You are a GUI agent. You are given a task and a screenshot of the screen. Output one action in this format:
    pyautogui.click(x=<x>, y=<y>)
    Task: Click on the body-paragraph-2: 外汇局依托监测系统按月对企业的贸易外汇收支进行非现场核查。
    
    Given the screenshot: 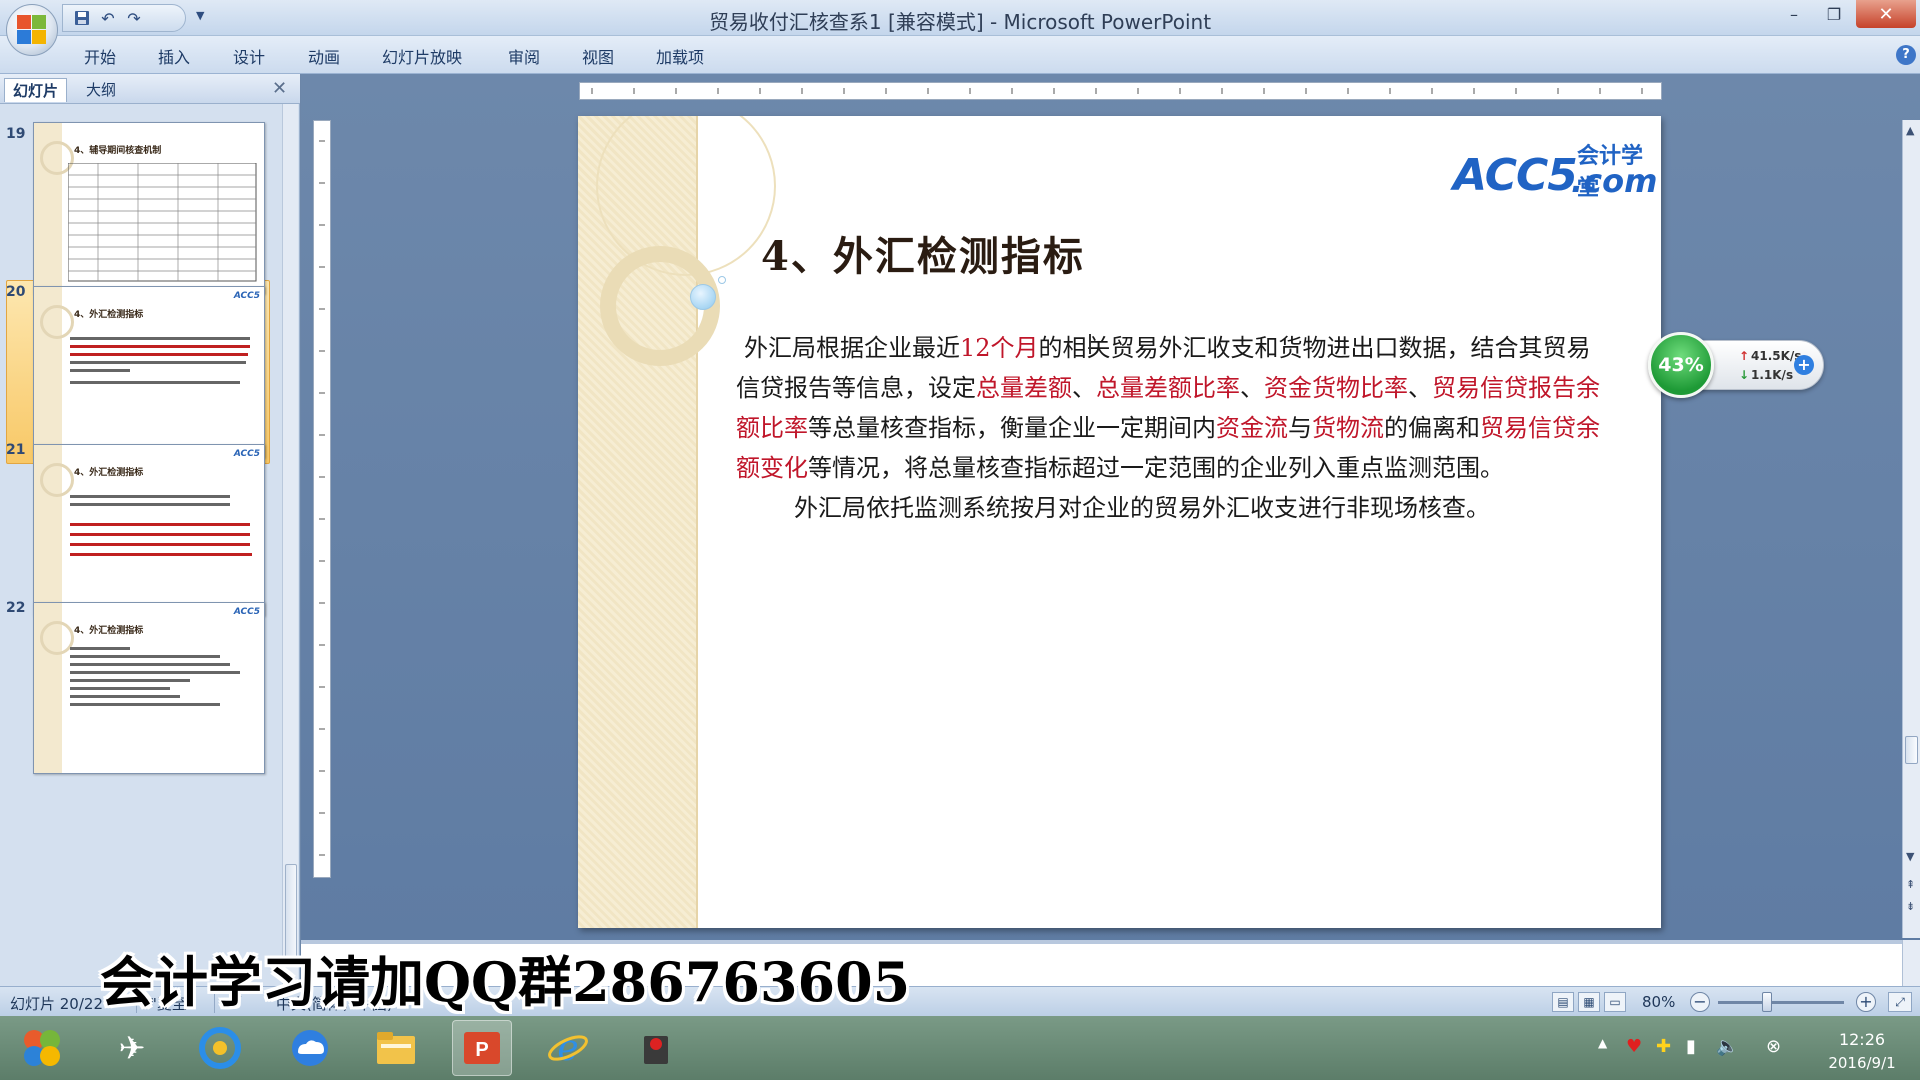 What is the action you would take?
    pyautogui.click(x=1142, y=508)
    